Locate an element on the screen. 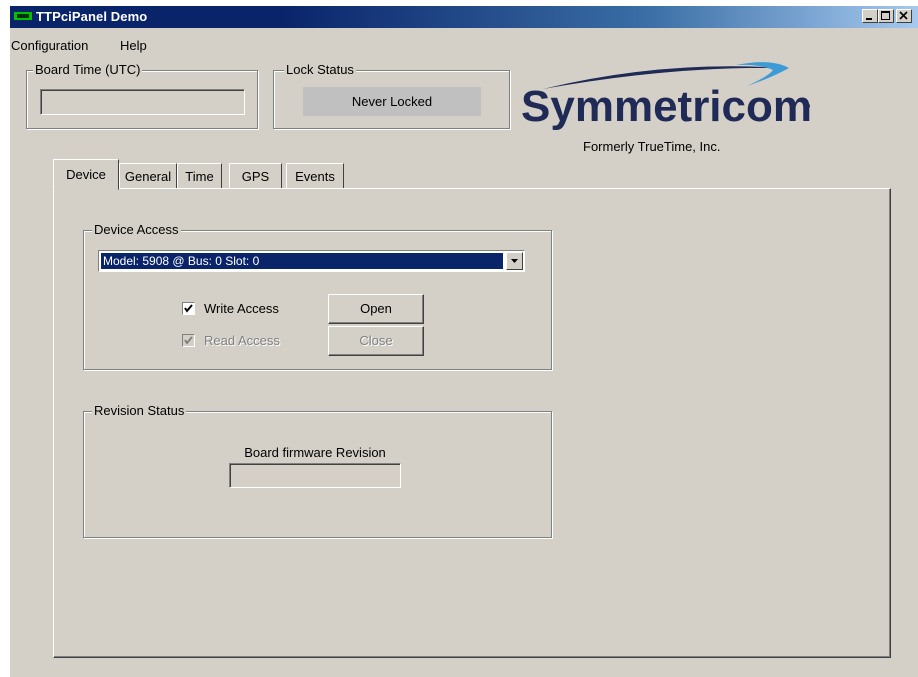 This screenshot has width=918, height=677. write-access-checkbox is located at coordinates (188, 308).